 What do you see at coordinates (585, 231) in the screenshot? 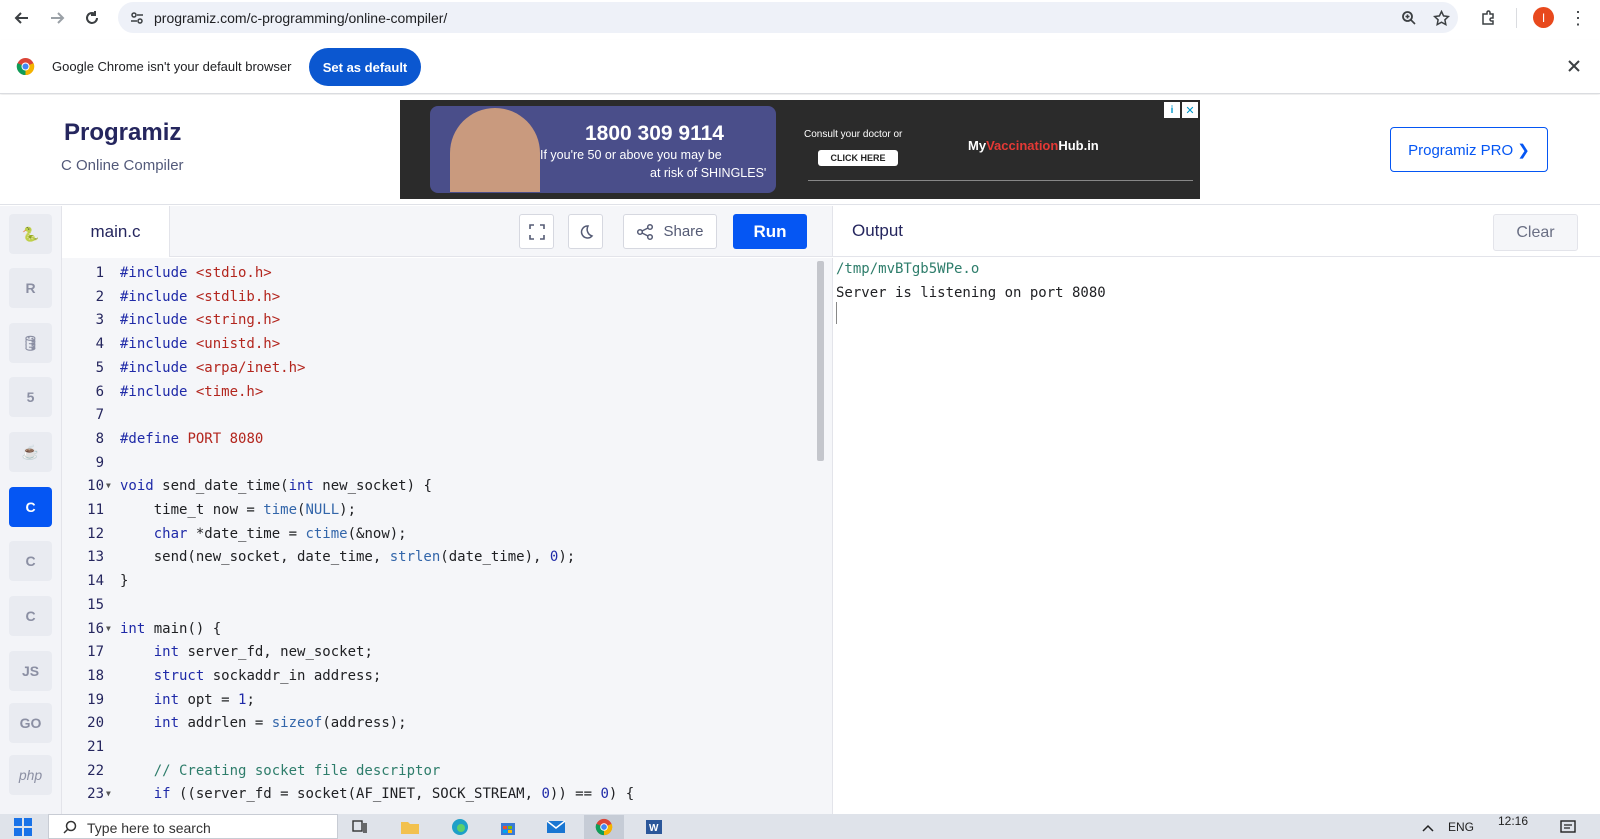
I see `dark-mode-icon` at bounding box center [585, 231].